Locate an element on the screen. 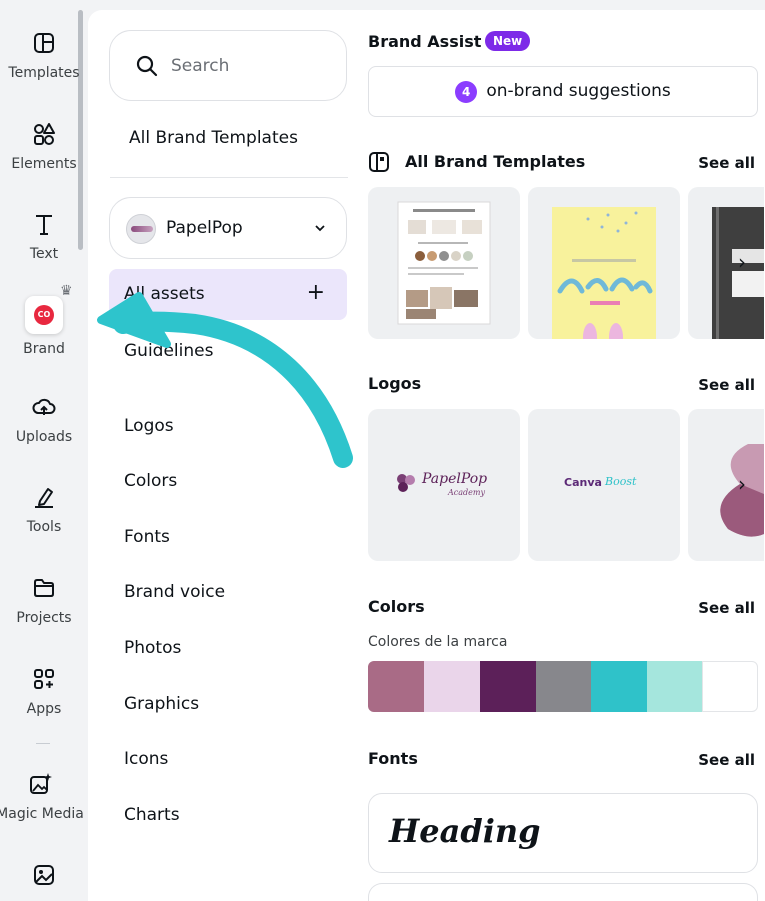 The width and height of the screenshot is (765, 901). rail-item-brand: CO Brand is located at coordinates (44, 331).